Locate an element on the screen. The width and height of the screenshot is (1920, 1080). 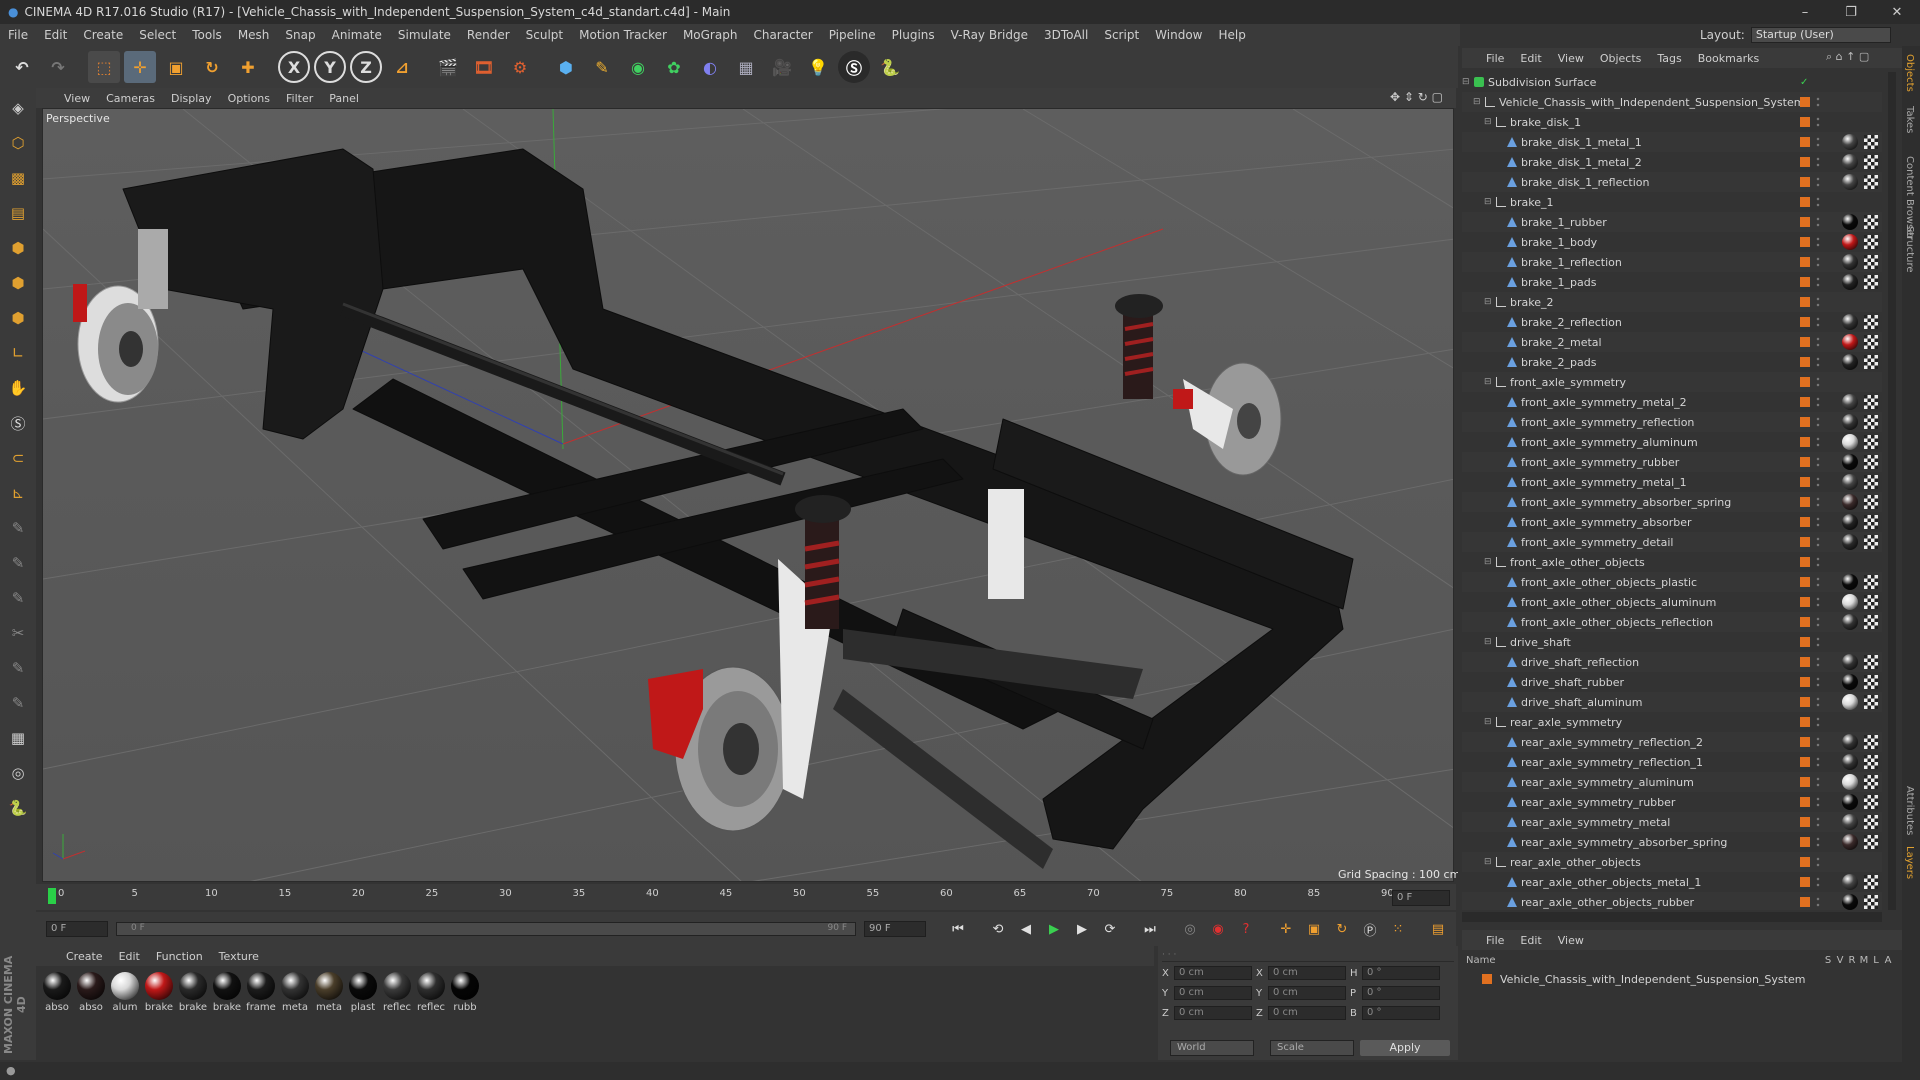
texture-mode-icon: ▩ is located at coordinates (18, 178).